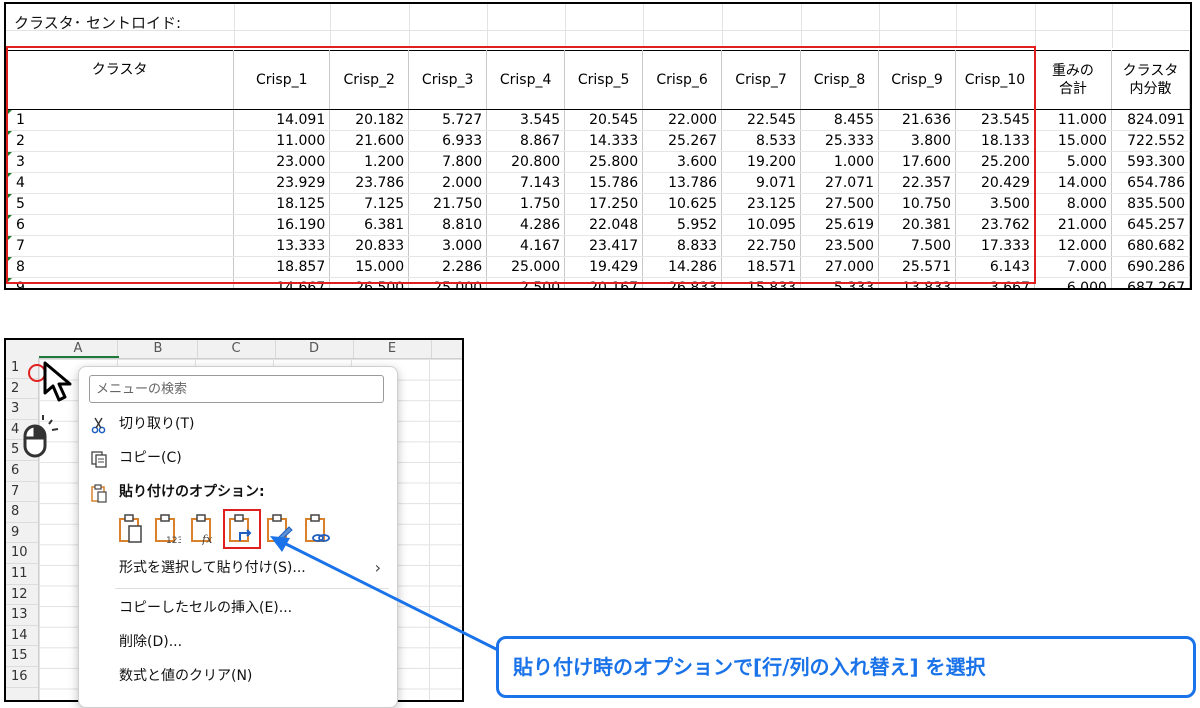 The height and width of the screenshot is (708, 1200). I want to click on value-cell: 15.000, so click(369, 267).